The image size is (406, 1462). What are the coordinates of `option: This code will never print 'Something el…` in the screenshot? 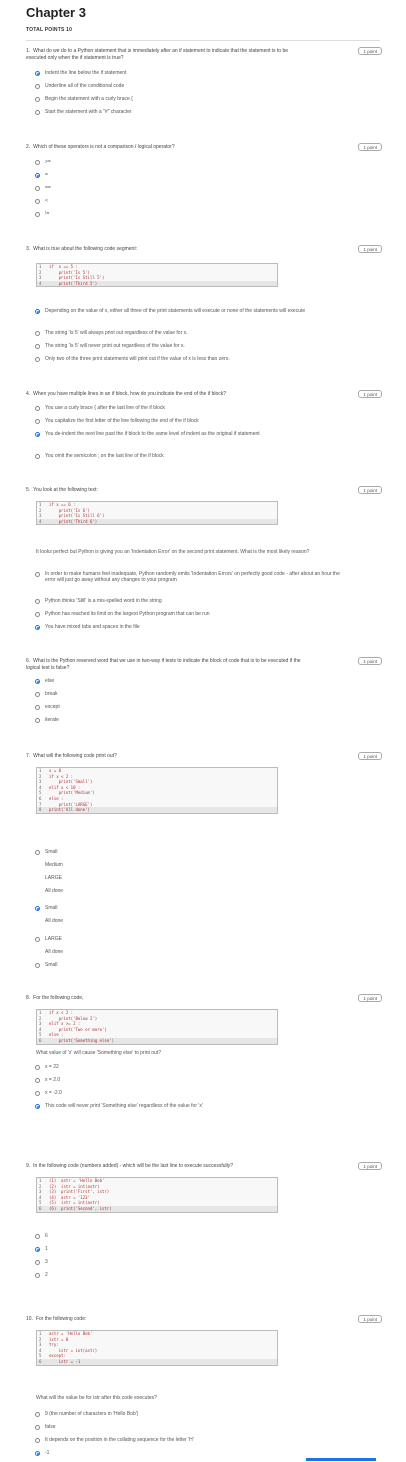 It's located at (190, 1106).